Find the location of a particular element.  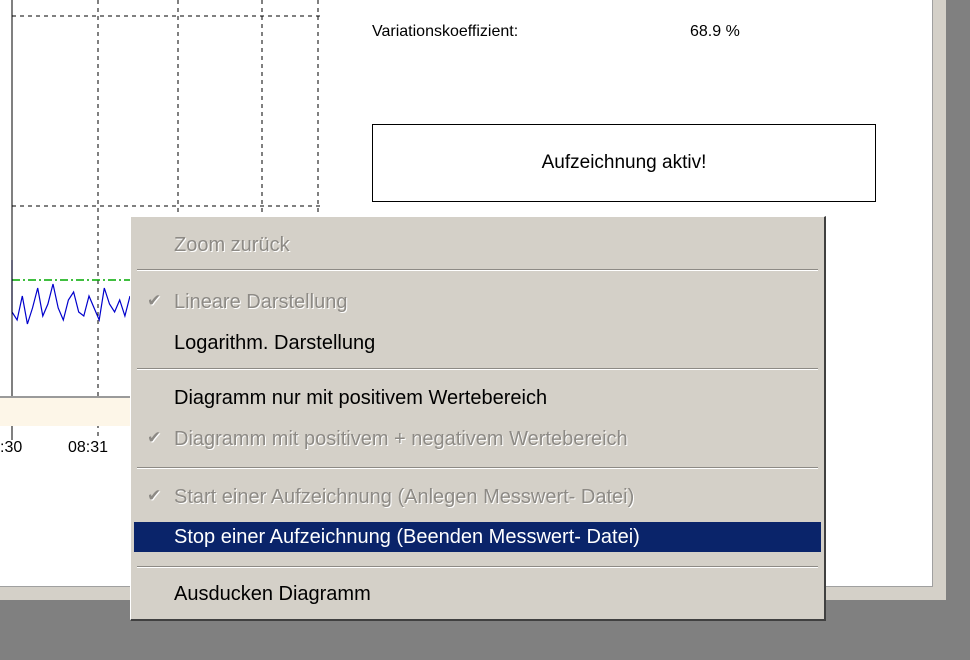

menu-item-label: Logarithm. Darstellung is located at coordinates (275, 342).